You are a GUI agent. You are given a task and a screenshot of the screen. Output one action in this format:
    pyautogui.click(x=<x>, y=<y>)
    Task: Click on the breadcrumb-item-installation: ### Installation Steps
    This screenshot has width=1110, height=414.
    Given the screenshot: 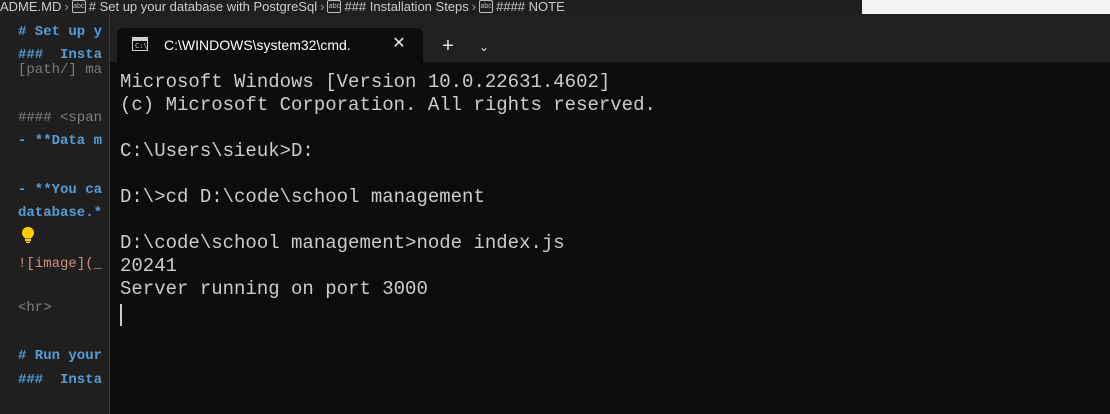 What is the action you would take?
    pyautogui.click(x=406, y=7)
    